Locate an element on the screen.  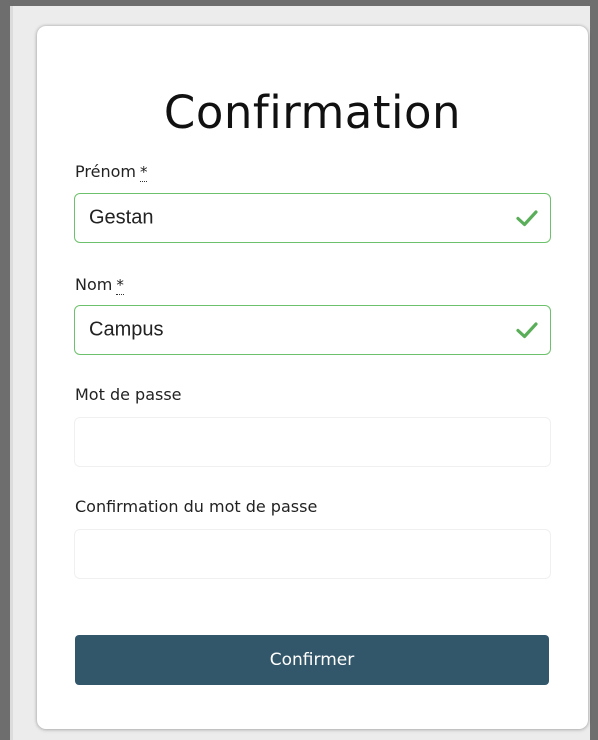
first-name-value: Gestan is located at coordinates (121, 217).